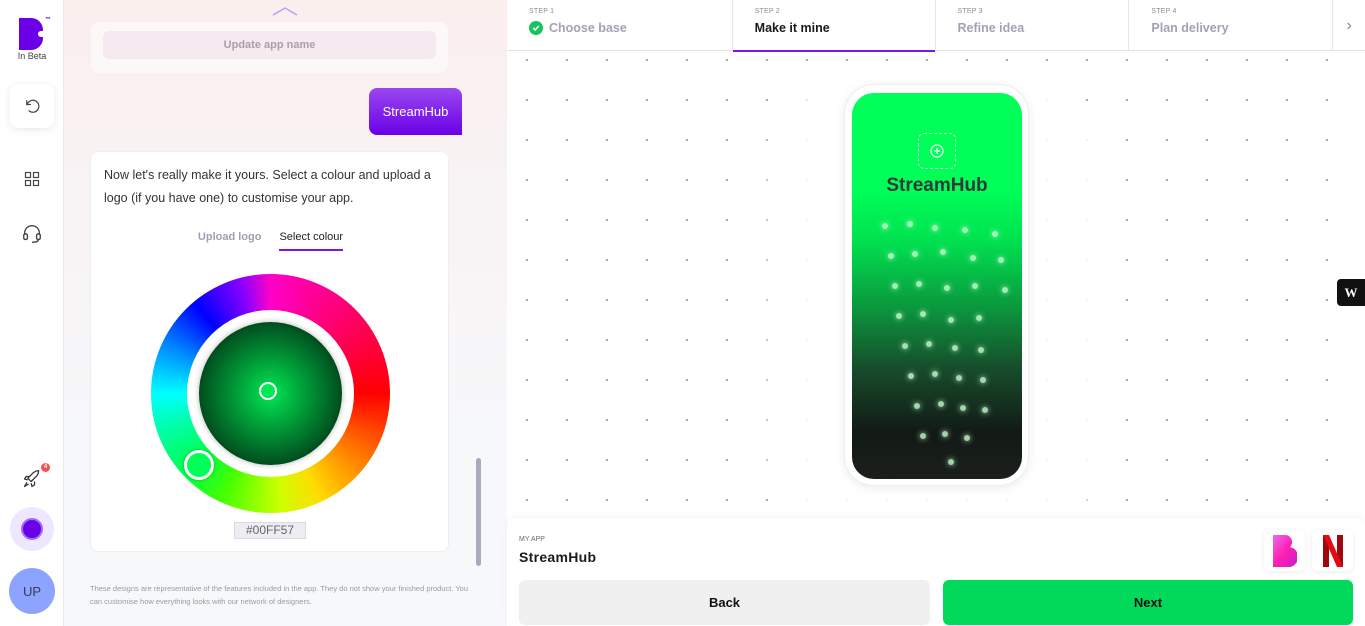 The width and height of the screenshot is (1365, 626). Describe the element at coordinates (45, 467) in the screenshot. I see `notification-badge: 4` at that location.